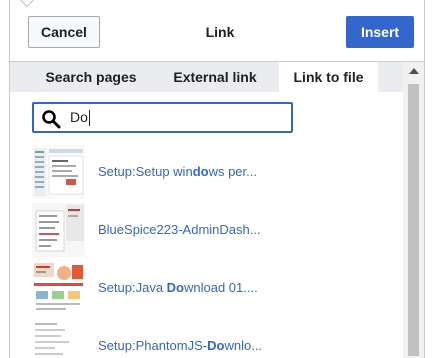 This screenshot has height=358, width=445. What do you see at coordinates (89, 118) in the screenshot?
I see `text-cursor` at bounding box center [89, 118].